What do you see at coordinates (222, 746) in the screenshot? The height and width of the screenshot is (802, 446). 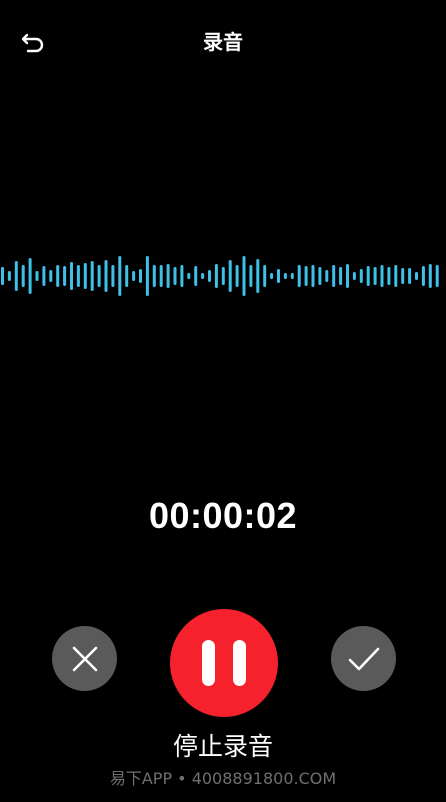 I see `stop-recording-label: 停止录音` at bounding box center [222, 746].